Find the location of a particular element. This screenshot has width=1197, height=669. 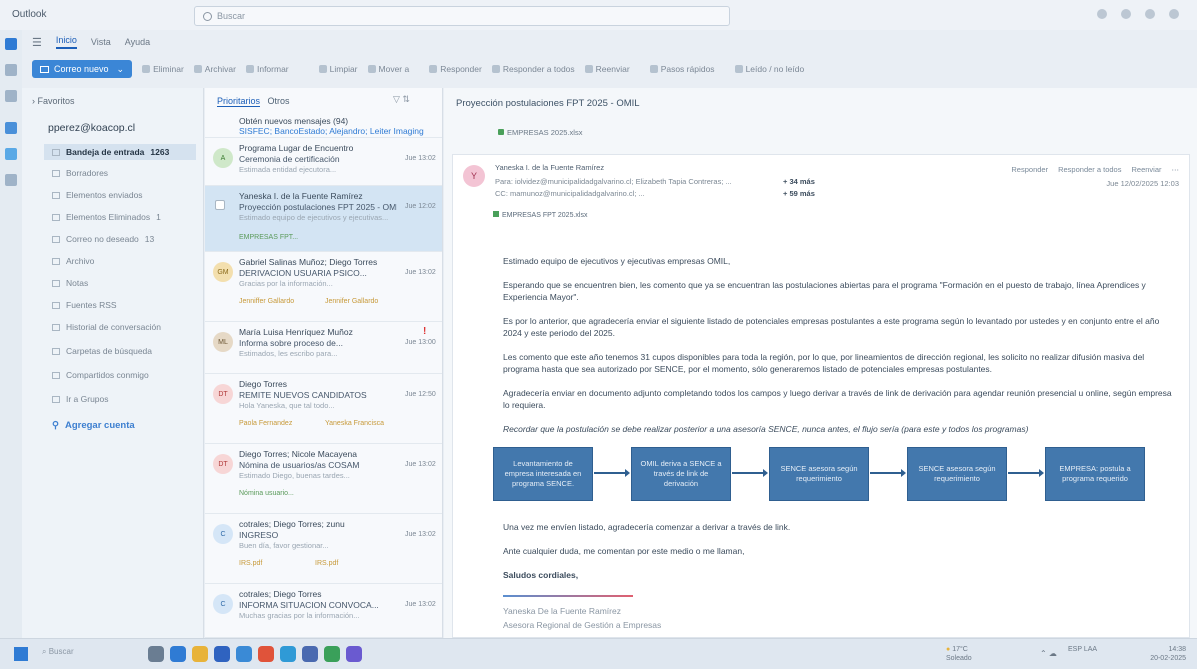

mail-icon is located at coordinates (11, 44).